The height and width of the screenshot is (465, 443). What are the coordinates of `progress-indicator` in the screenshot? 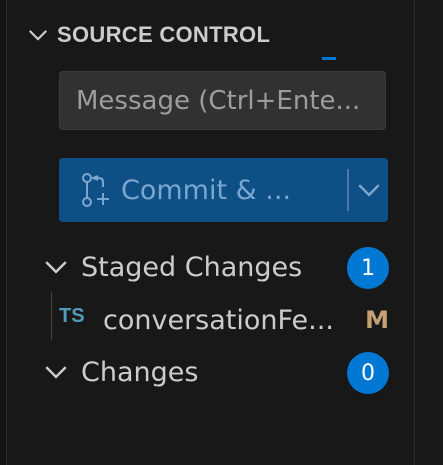 It's located at (329, 58).